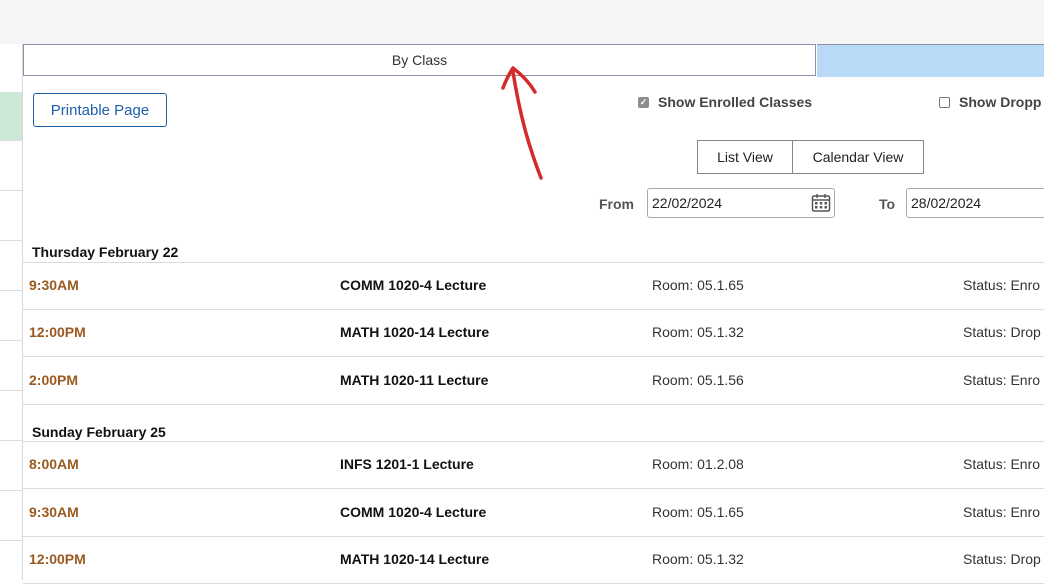 The width and height of the screenshot is (1044, 584). What do you see at coordinates (687, 203) in the screenshot?
I see `from-date-value: 22/02/2024` at bounding box center [687, 203].